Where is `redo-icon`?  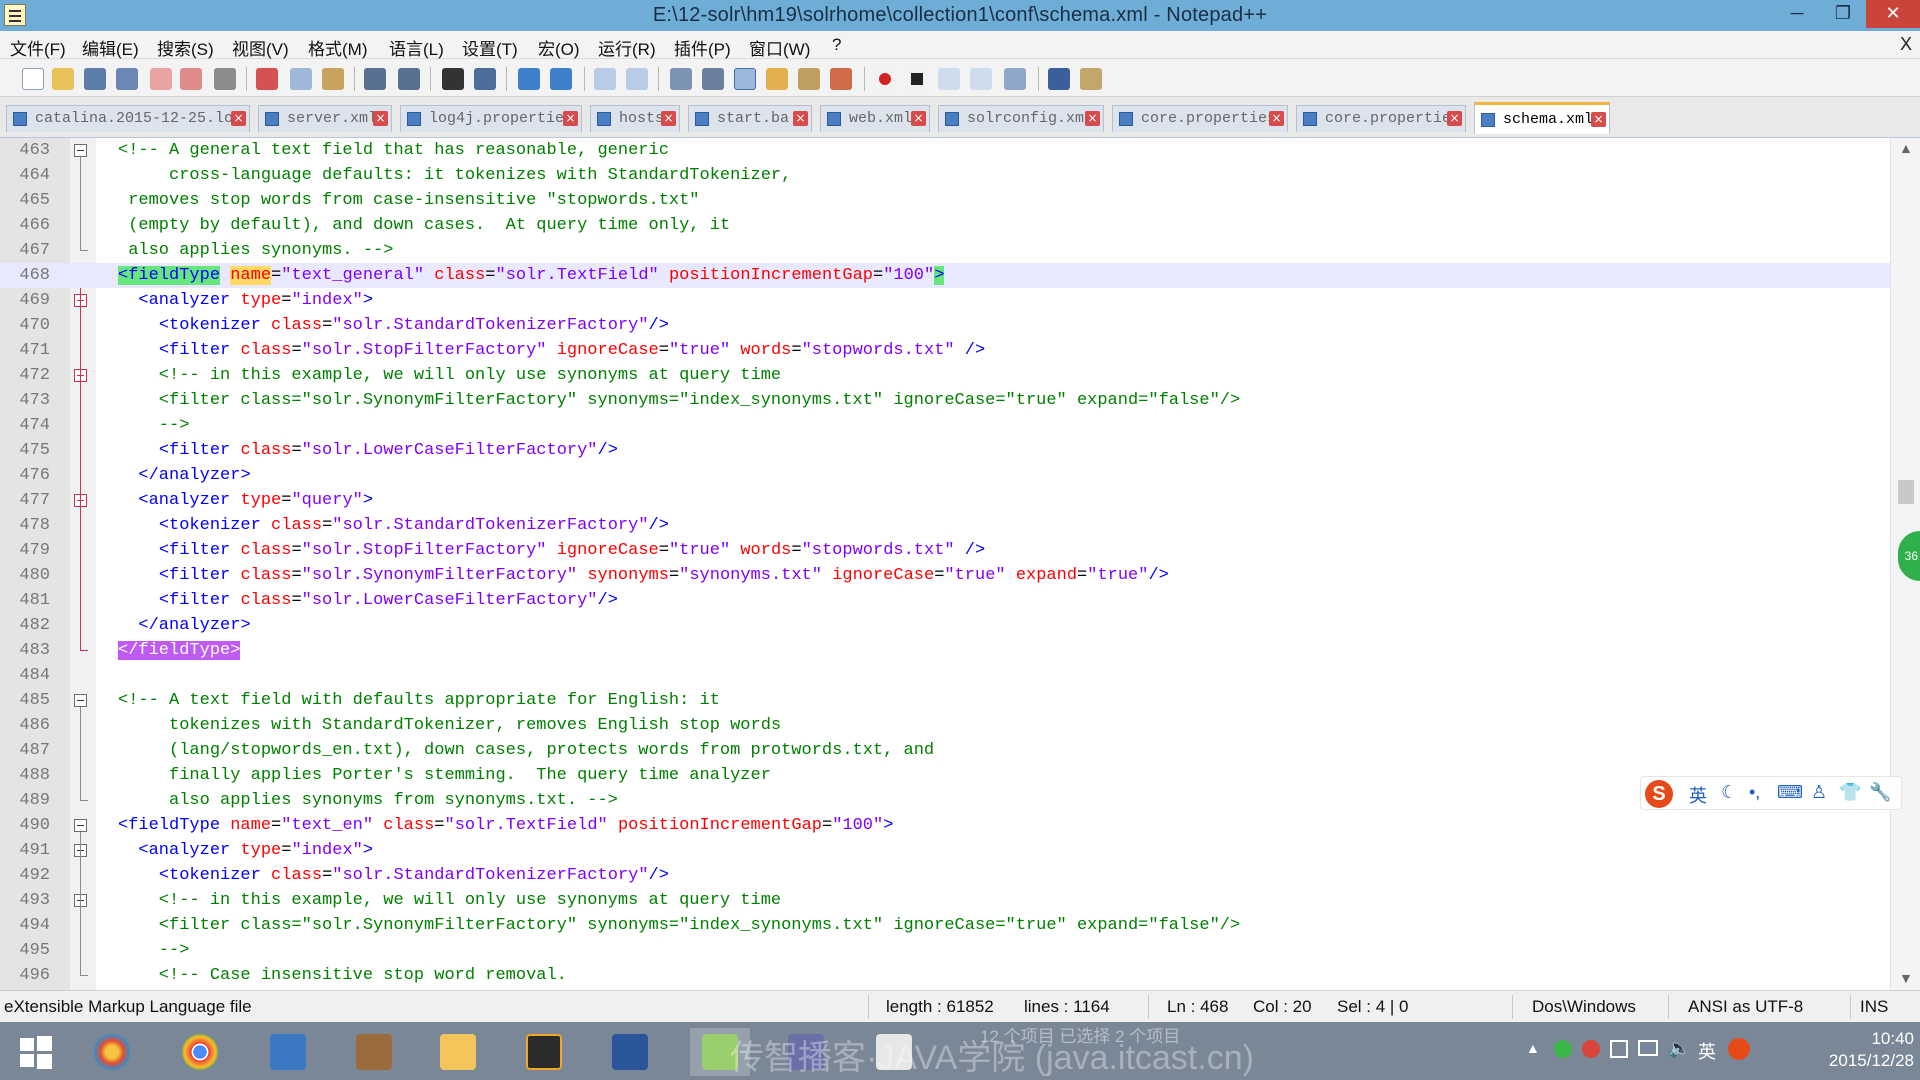 redo-icon is located at coordinates (409, 79).